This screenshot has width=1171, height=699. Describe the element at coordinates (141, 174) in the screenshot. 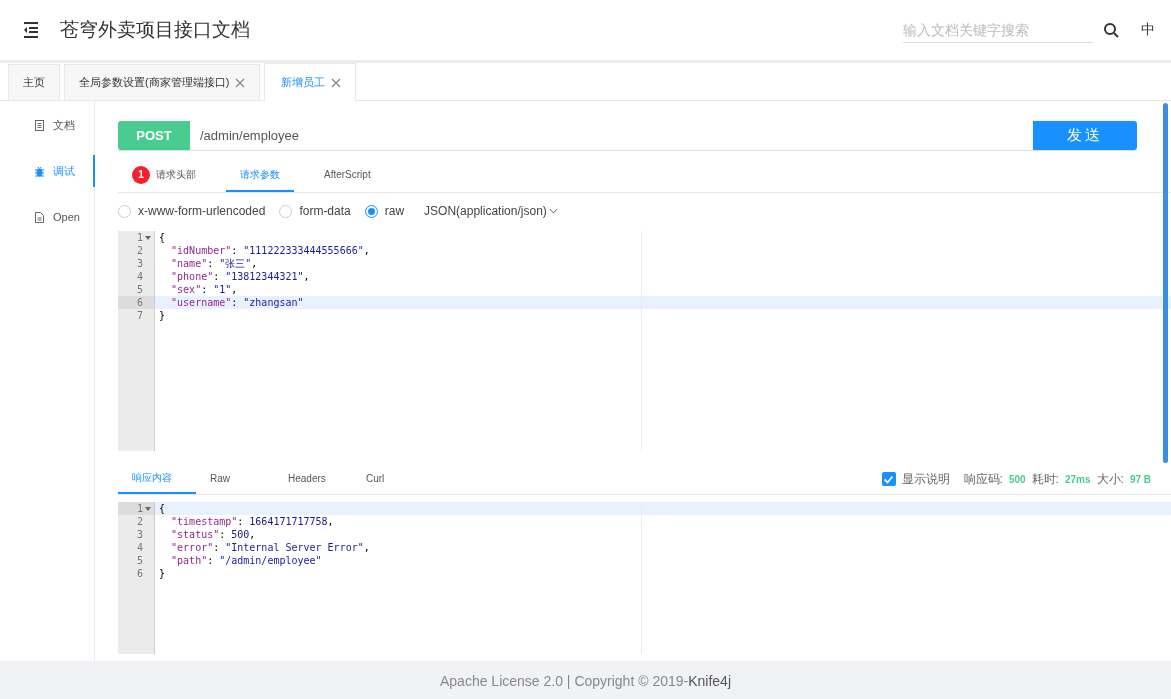

I see `count-badge: 1` at that location.